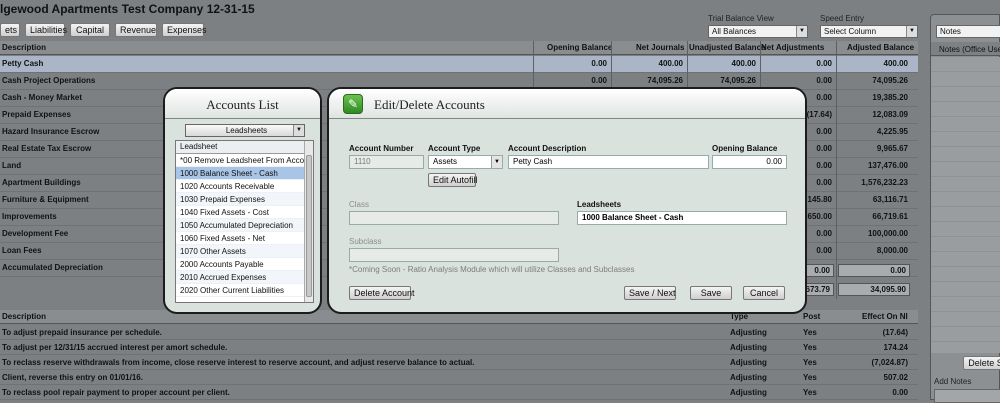 The height and width of the screenshot is (403, 1000). Describe the element at coordinates (459, 64) in the screenshot. I see `table-row: Petty Cash 0.00 400.00 400.00 0.00 400.00` at that location.